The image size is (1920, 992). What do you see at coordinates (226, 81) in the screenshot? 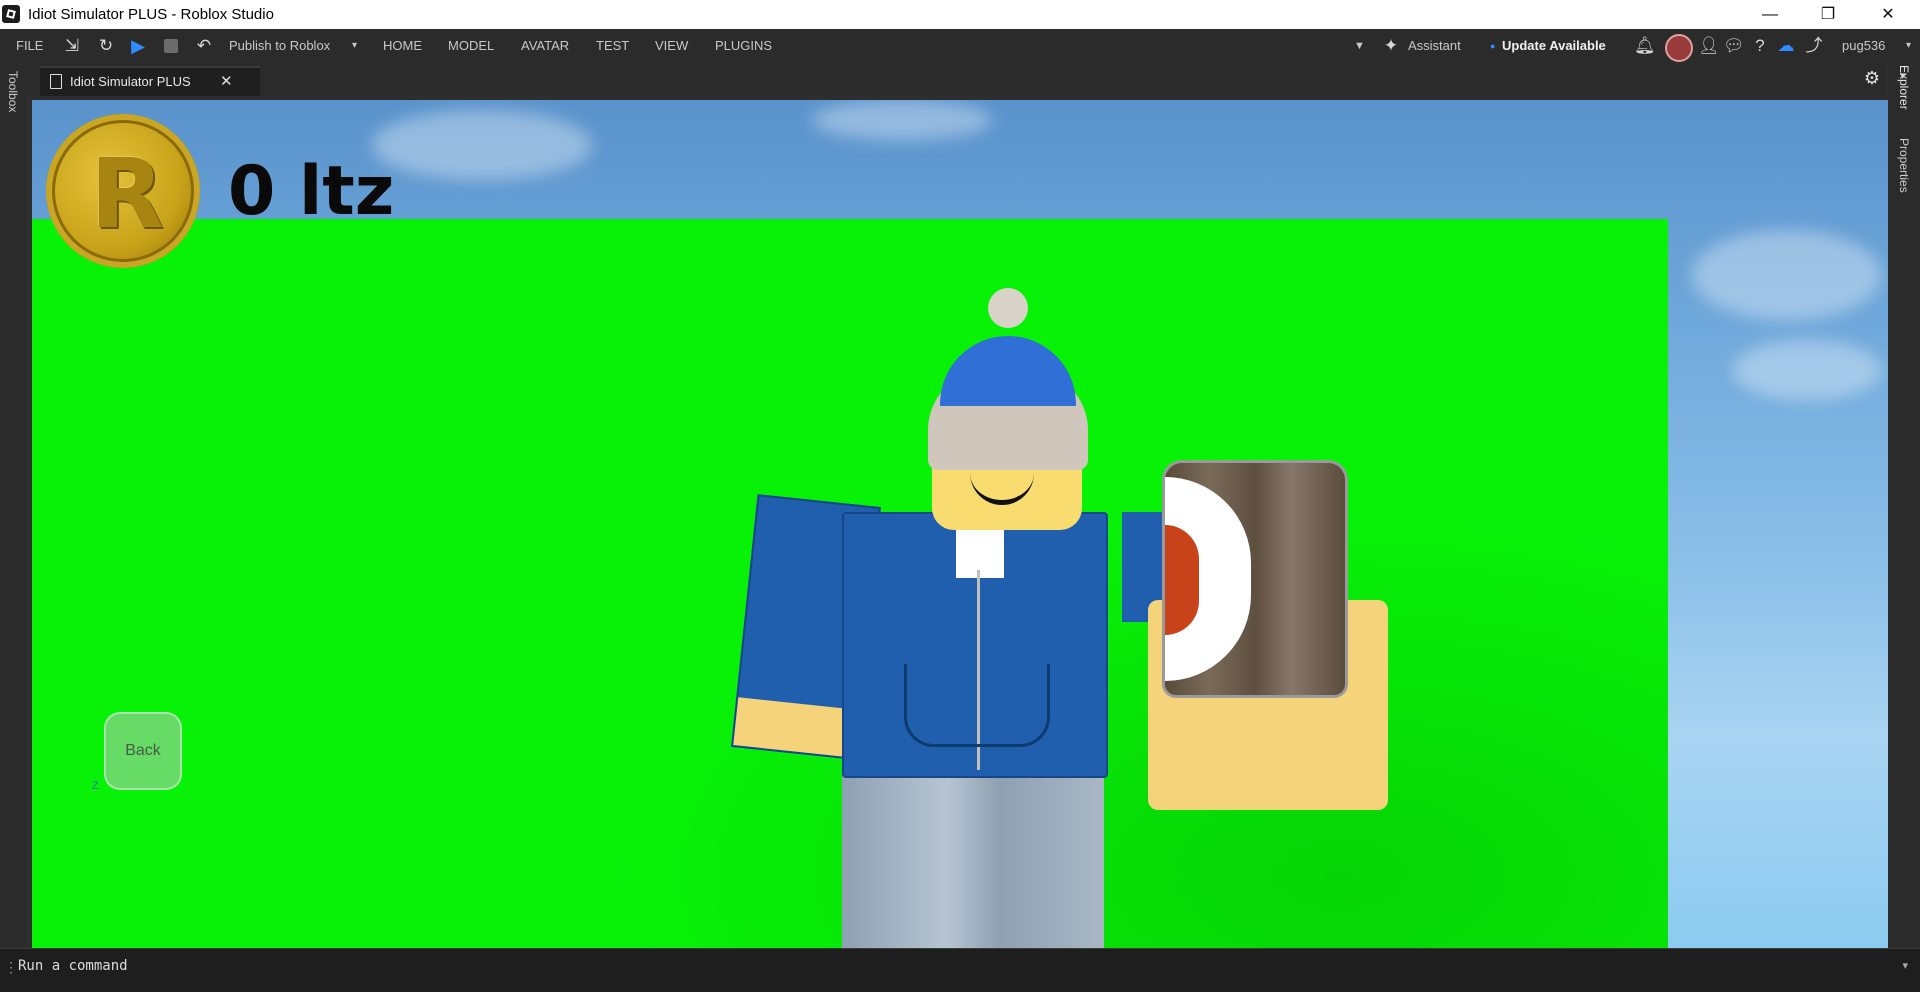
I see `tab-close-icon: ✕` at bounding box center [226, 81].